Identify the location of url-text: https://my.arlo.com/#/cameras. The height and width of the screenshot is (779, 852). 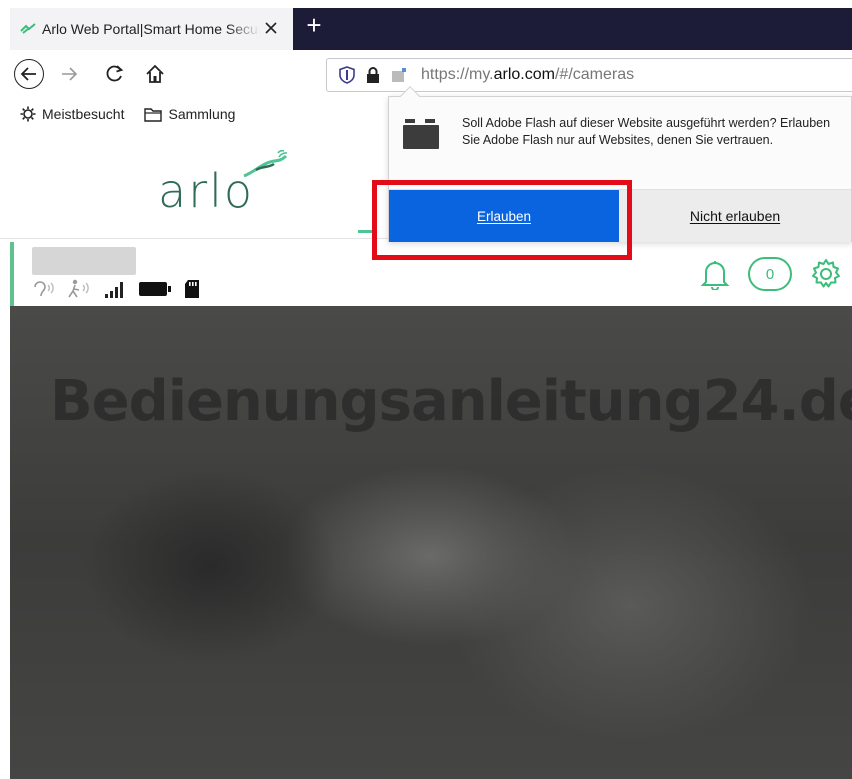
(528, 74).